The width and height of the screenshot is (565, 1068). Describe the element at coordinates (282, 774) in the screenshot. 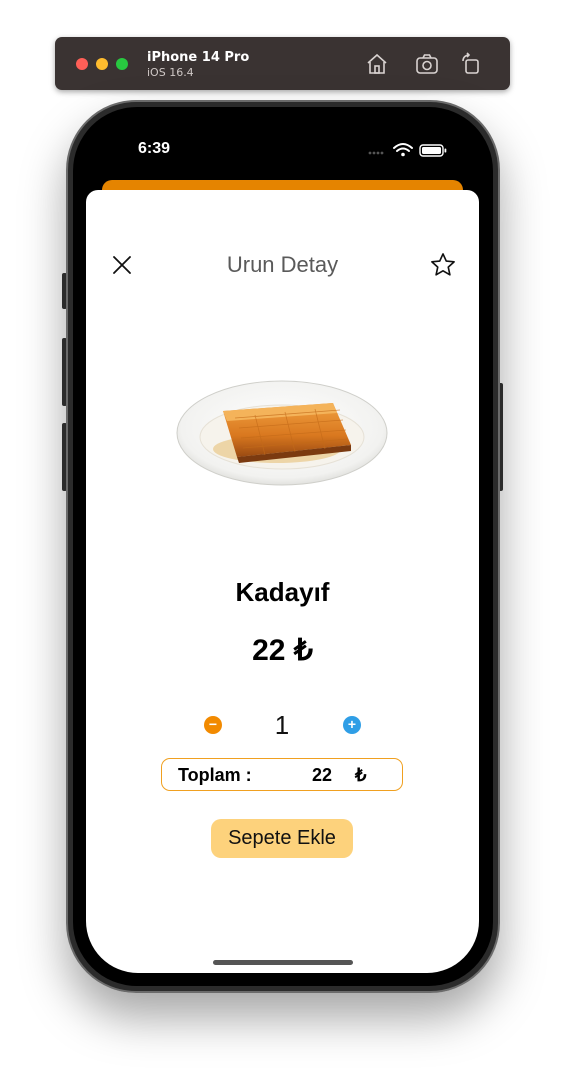

I see `total-box: Toplam : 22 ₺` at that location.